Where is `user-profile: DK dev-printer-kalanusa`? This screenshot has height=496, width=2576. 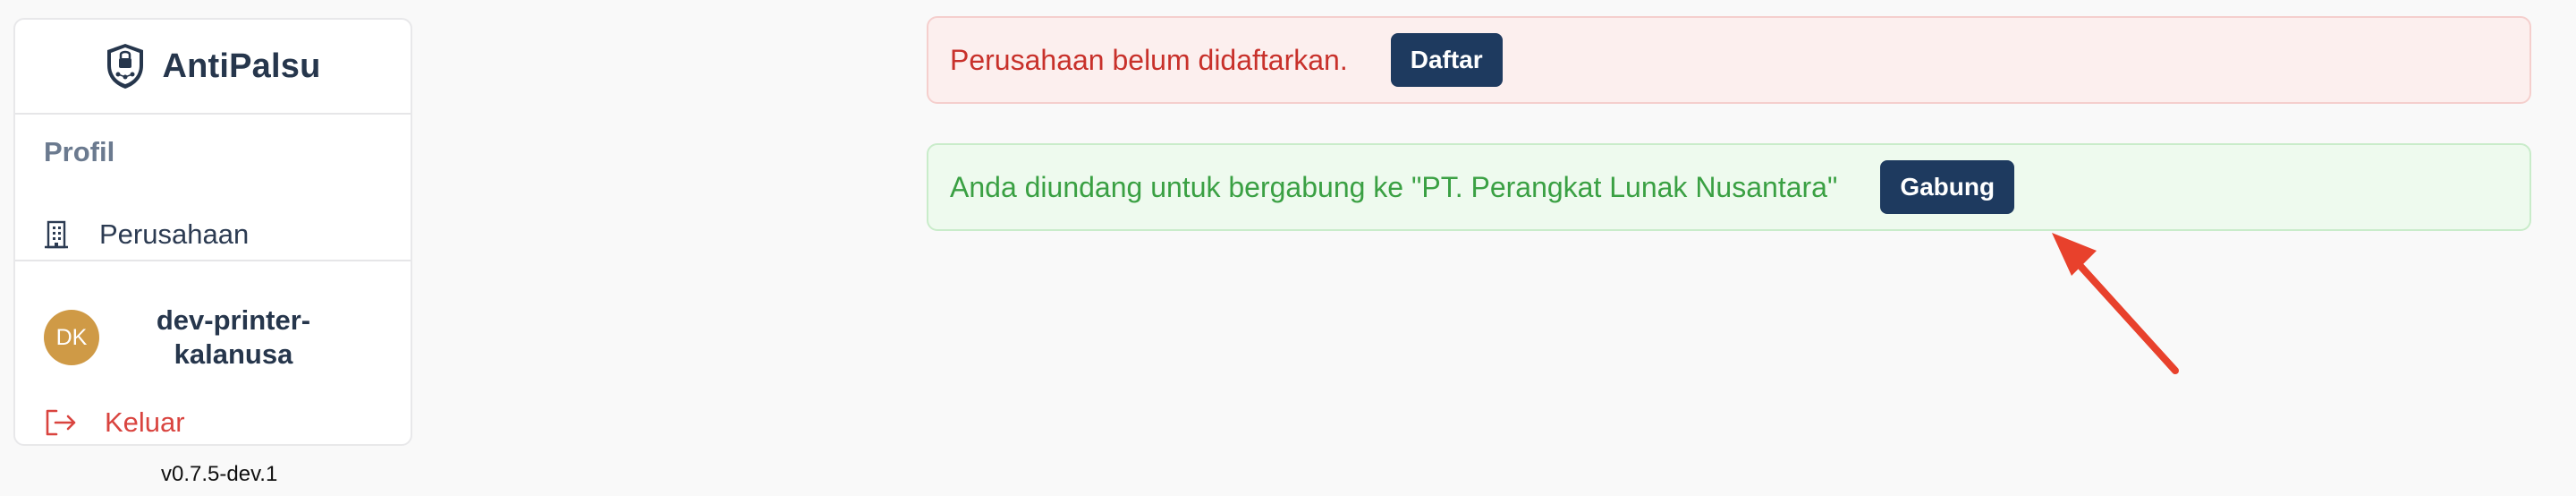
user-profile: DK dev-printer-kalanusa is located at coordinates (223, 337).